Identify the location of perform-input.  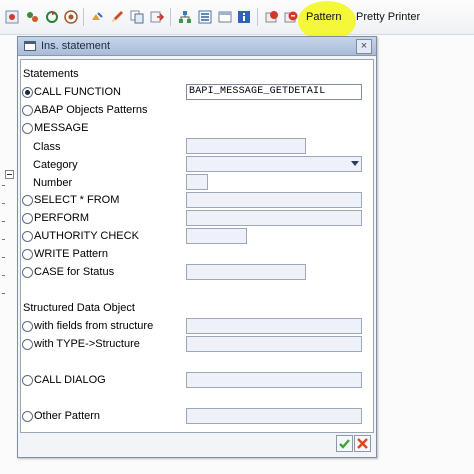
(274, 218).